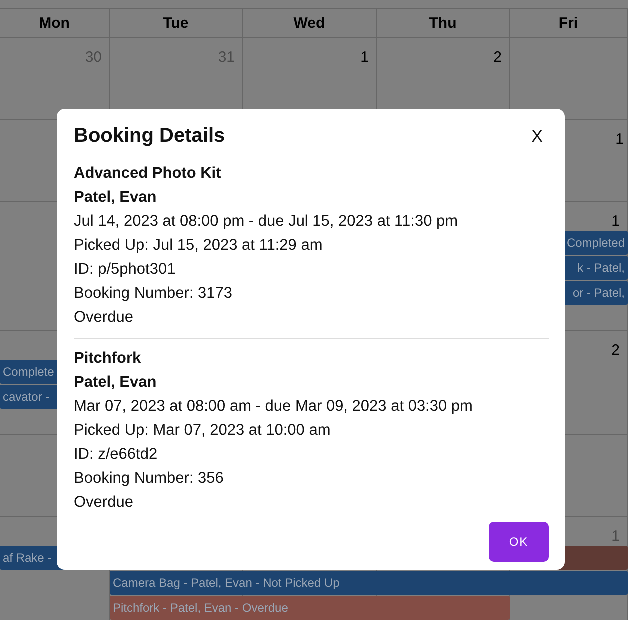 The width and height of the screenshot is (628, 620). Describe the element at coordinates (519, 542) in the screenshot. I see `ok-button: OK` at that location.